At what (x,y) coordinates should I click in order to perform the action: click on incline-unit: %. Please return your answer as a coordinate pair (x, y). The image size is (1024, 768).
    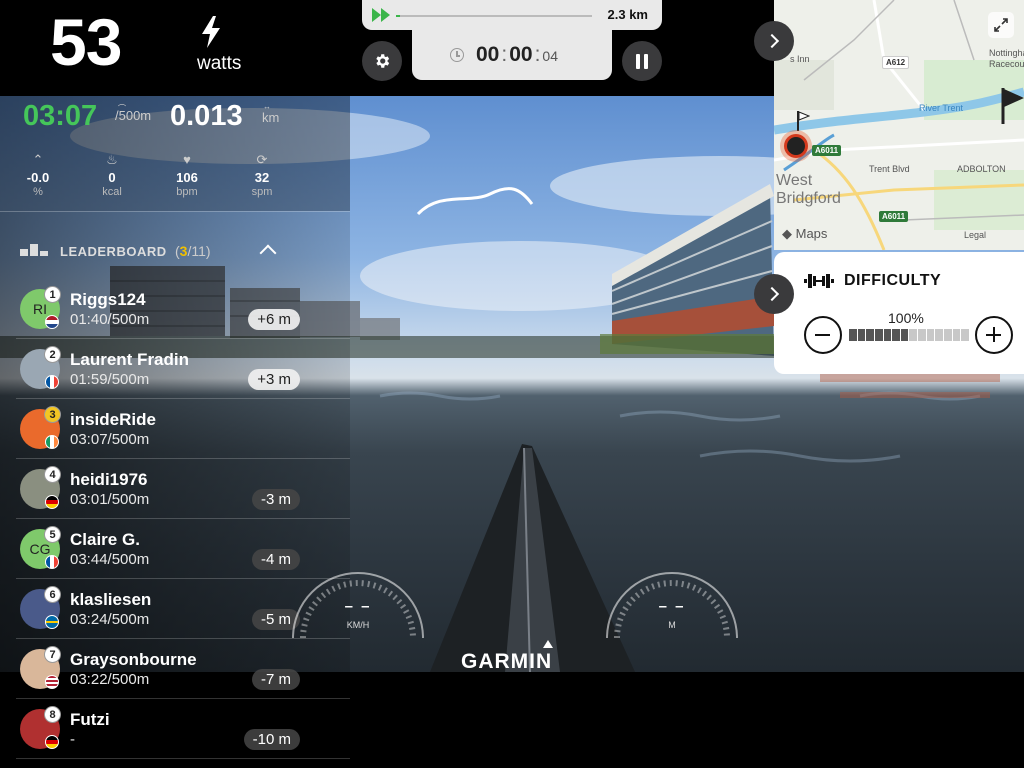
    Looking at the image, I should click on (38, 192).